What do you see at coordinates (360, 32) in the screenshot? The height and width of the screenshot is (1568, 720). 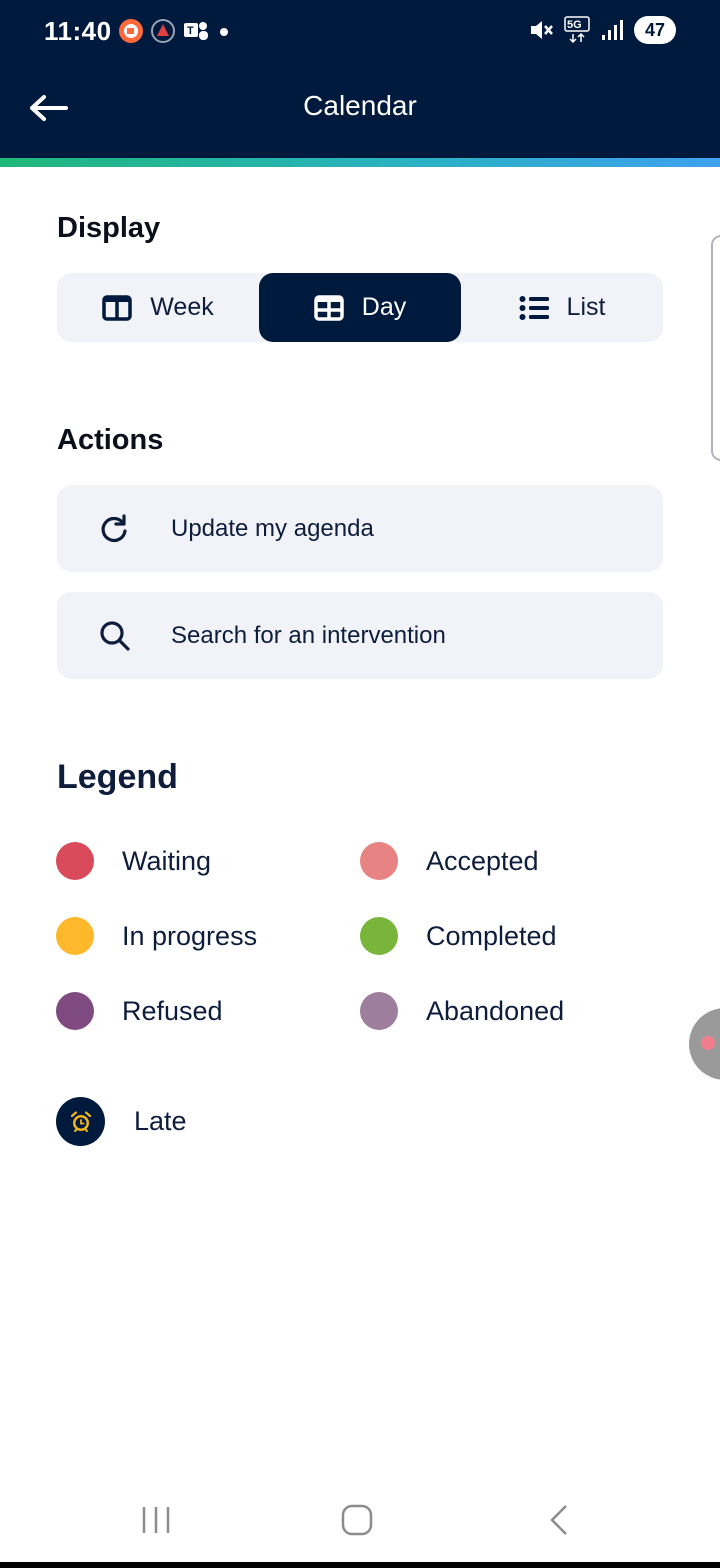 I see `status-bar: 11:40 T 5G 47` at bounding box center [360, 32].